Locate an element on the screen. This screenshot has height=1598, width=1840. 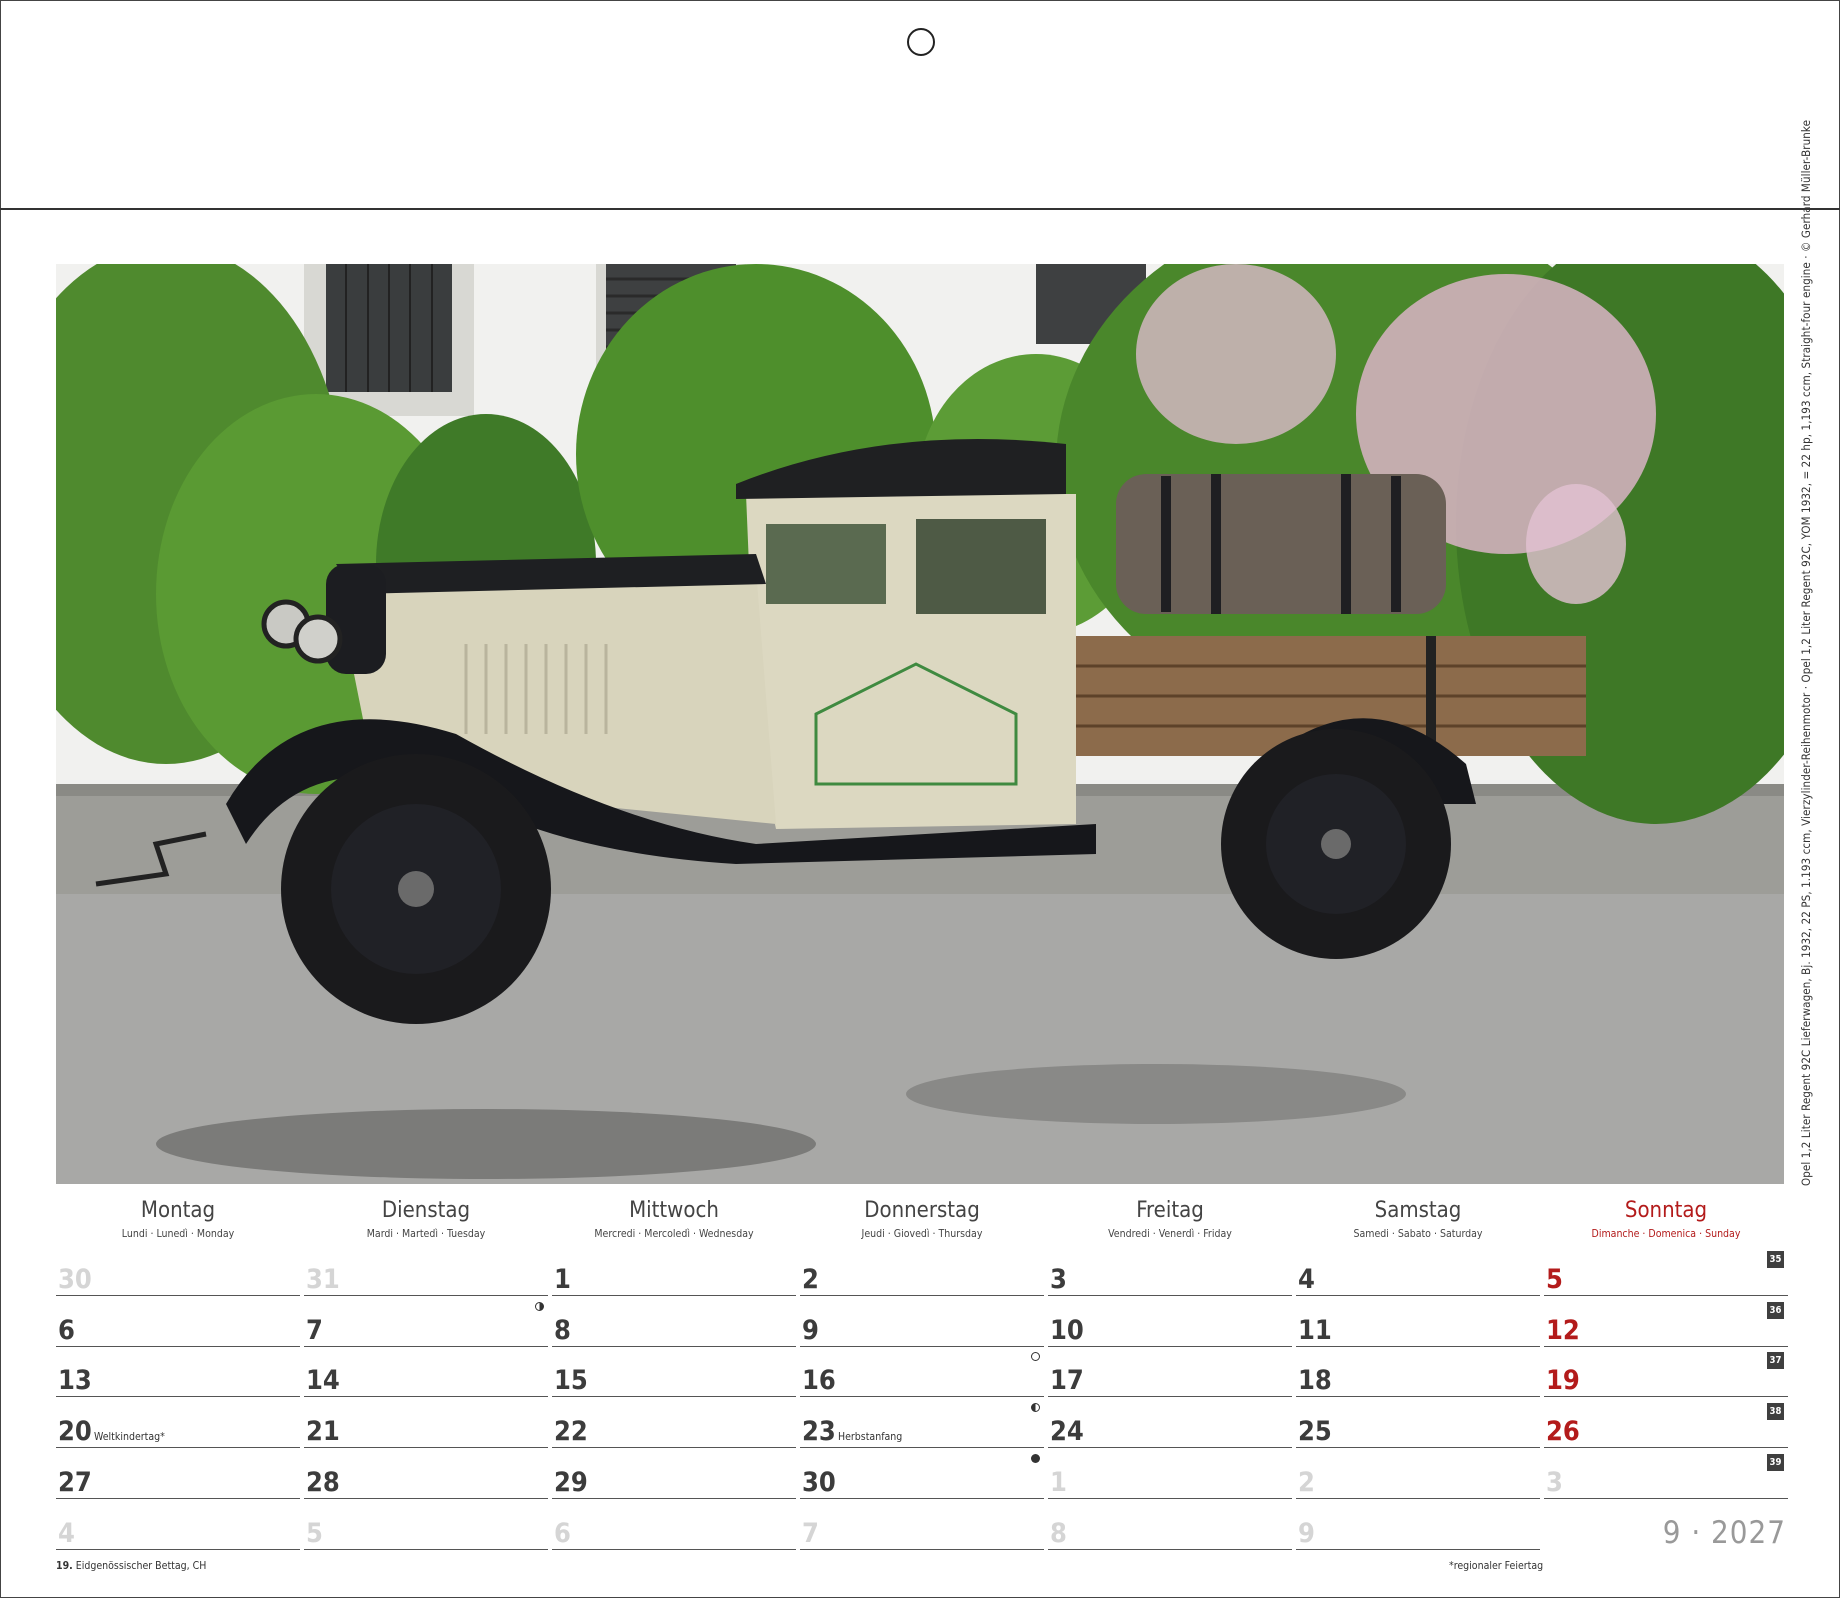
day-number: 25 is located at coordinates (1315, 1431).